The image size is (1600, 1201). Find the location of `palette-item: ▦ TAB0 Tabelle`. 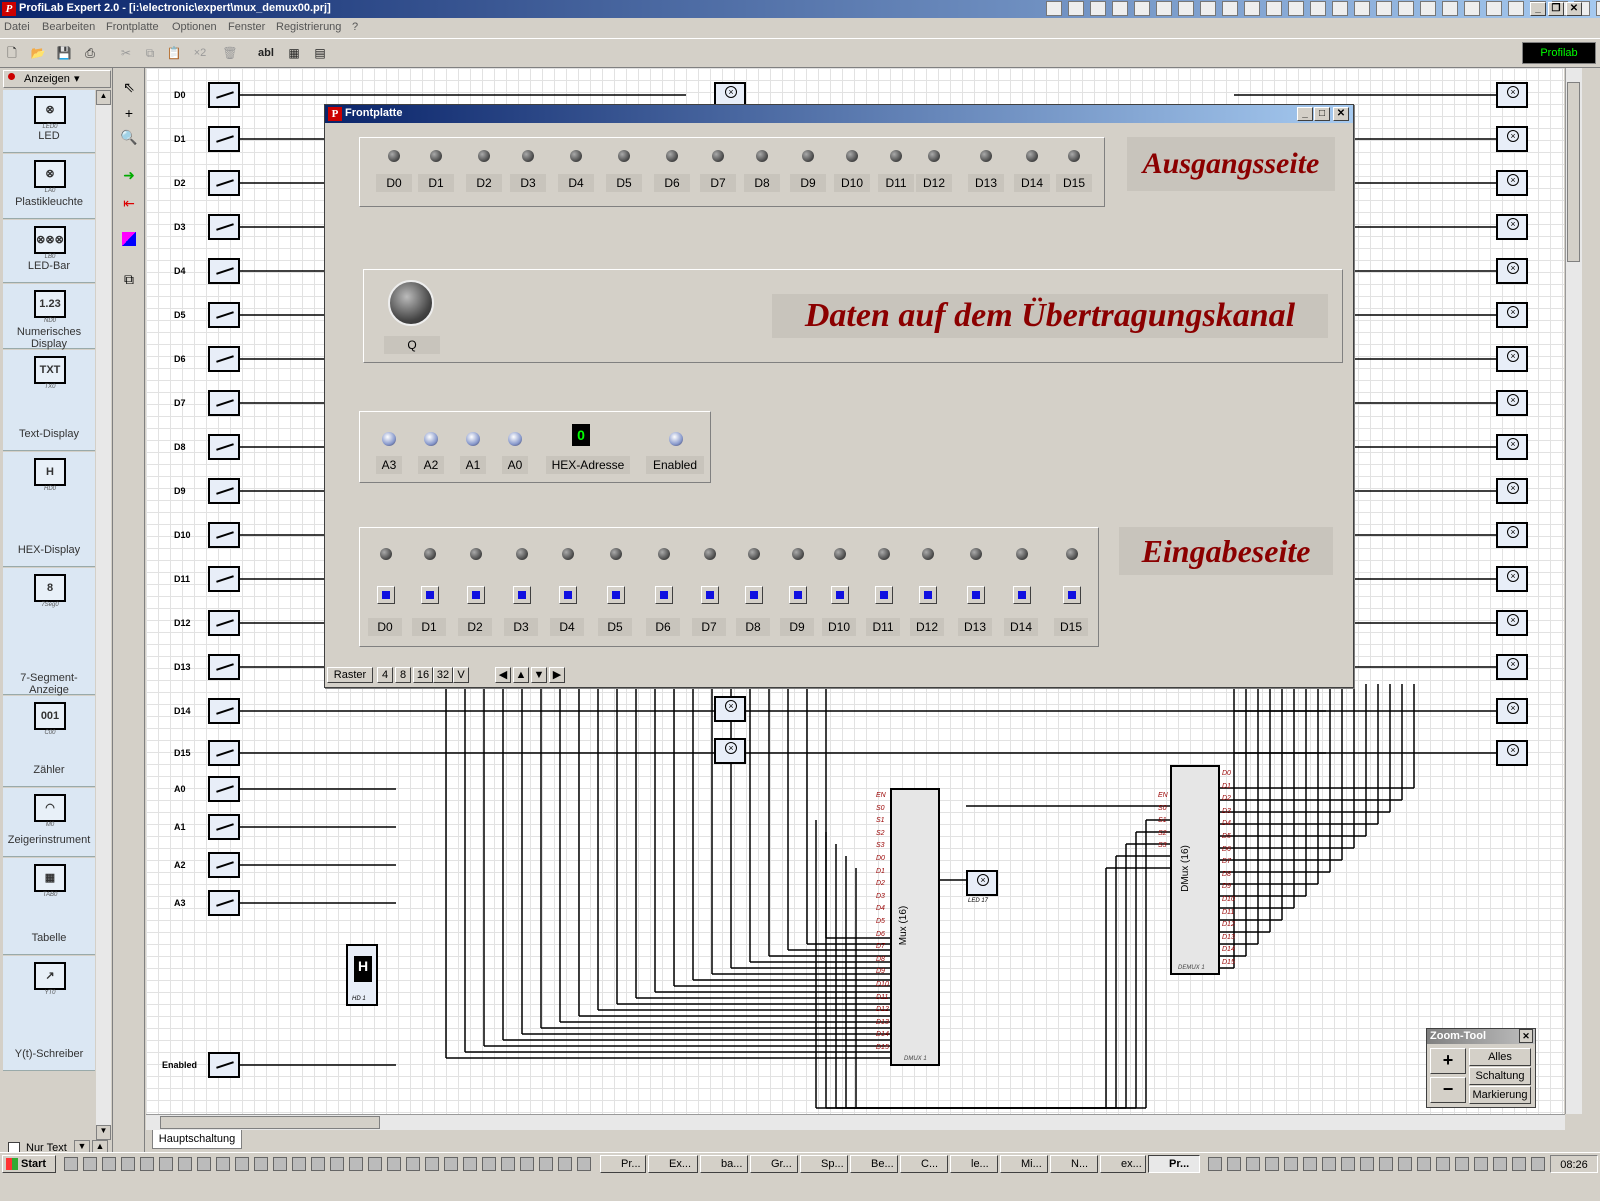

palette-item: ▦ TAB0 Tabelle is located at coordinates (49, 906).